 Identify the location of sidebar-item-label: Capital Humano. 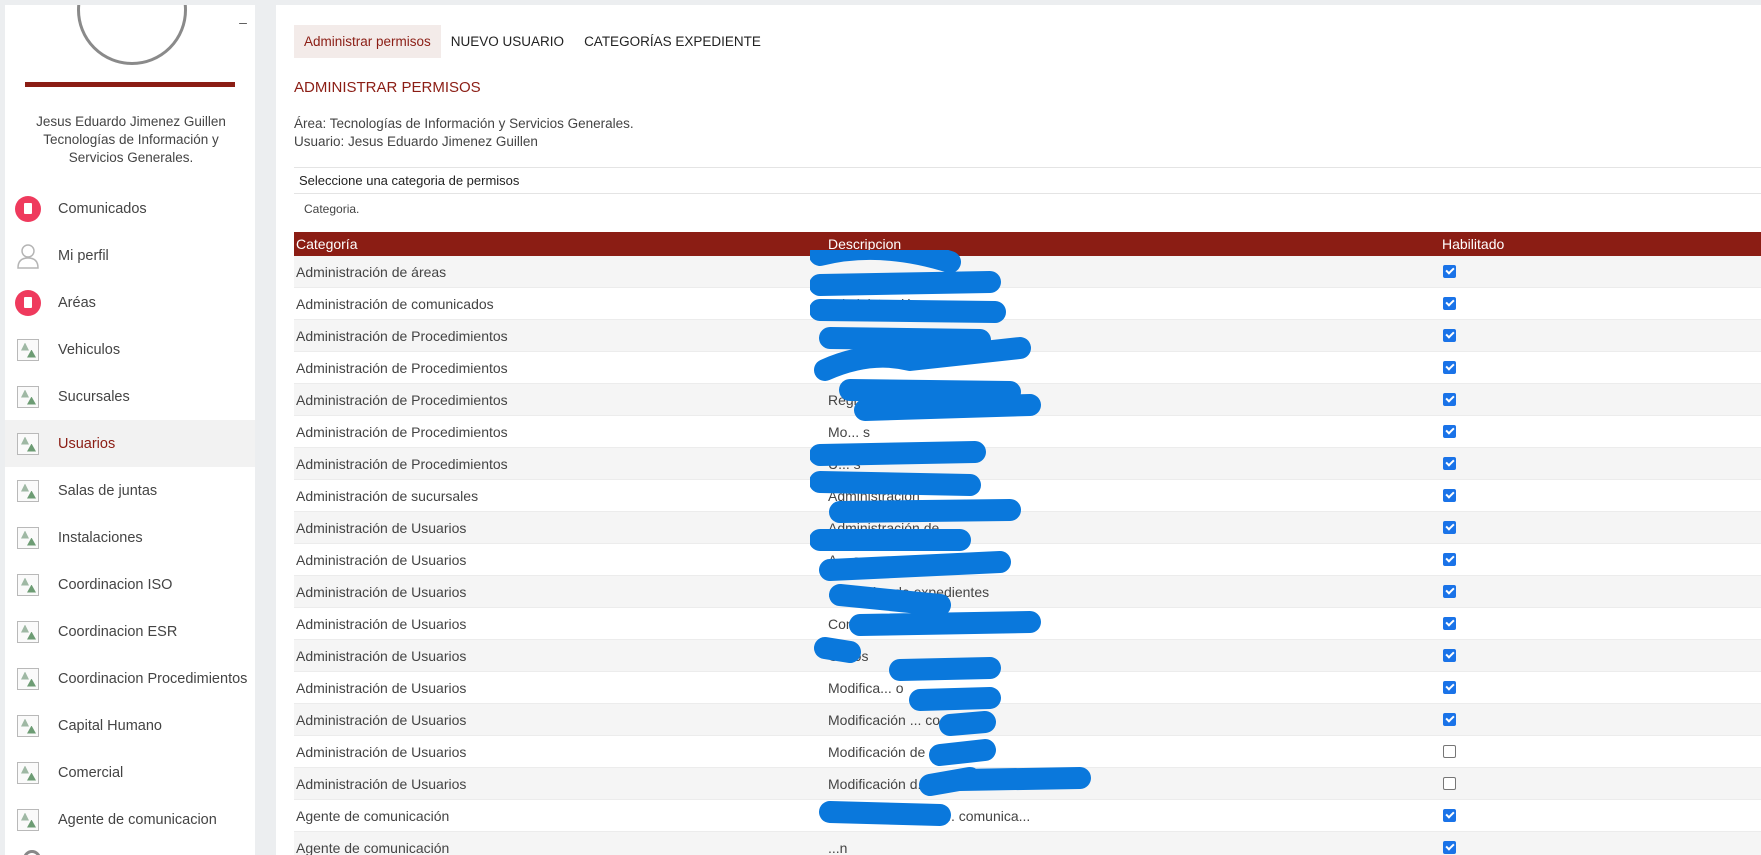
(110, 725).